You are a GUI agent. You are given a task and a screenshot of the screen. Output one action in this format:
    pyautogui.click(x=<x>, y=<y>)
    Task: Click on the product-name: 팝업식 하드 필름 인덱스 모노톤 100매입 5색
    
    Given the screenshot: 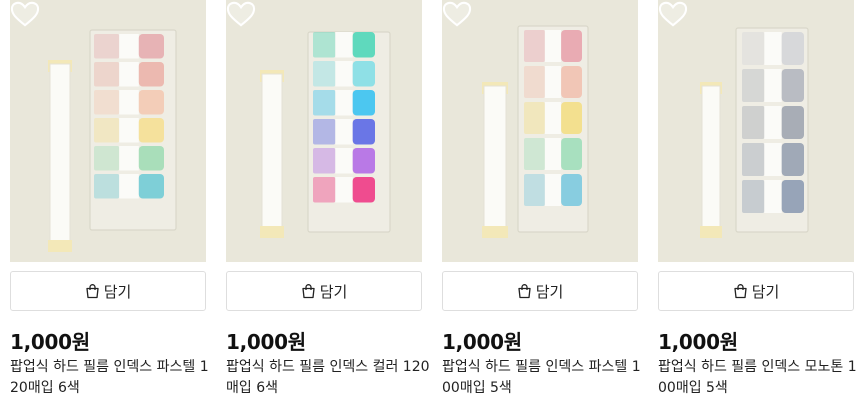 What is the action you would take?
    pyautogui.click(x=760, y=378)
    